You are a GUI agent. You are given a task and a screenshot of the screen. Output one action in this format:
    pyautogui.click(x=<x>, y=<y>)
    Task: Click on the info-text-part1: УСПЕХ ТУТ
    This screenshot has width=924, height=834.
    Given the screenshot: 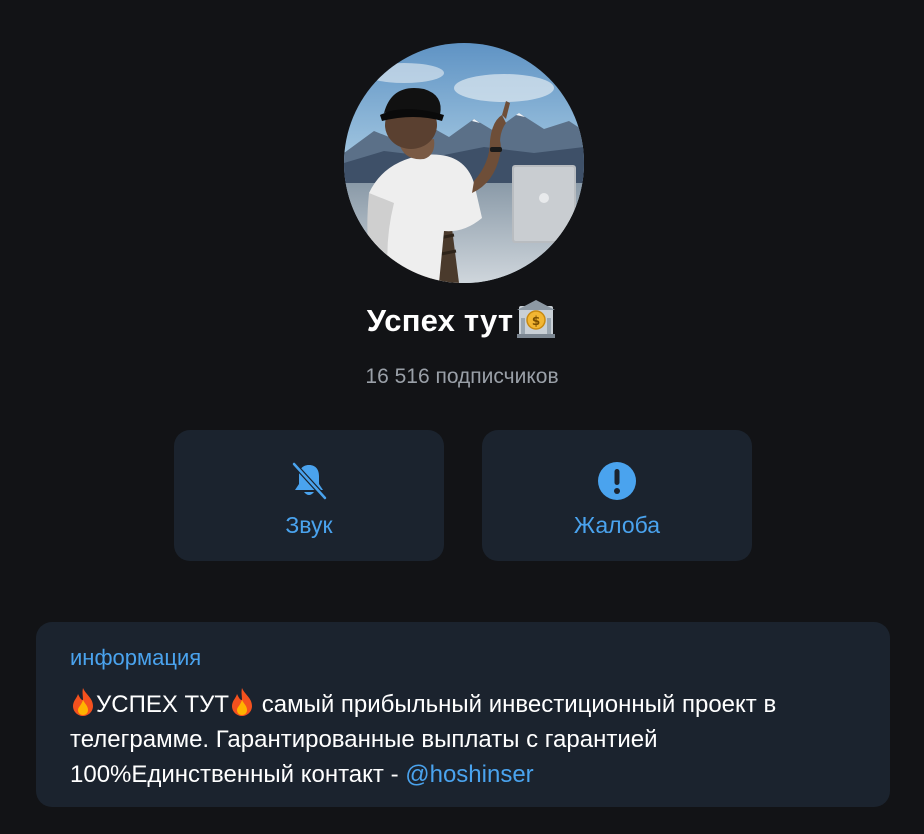 What is the action you would take?
    pyautogui.click(x=163, y=704)
    